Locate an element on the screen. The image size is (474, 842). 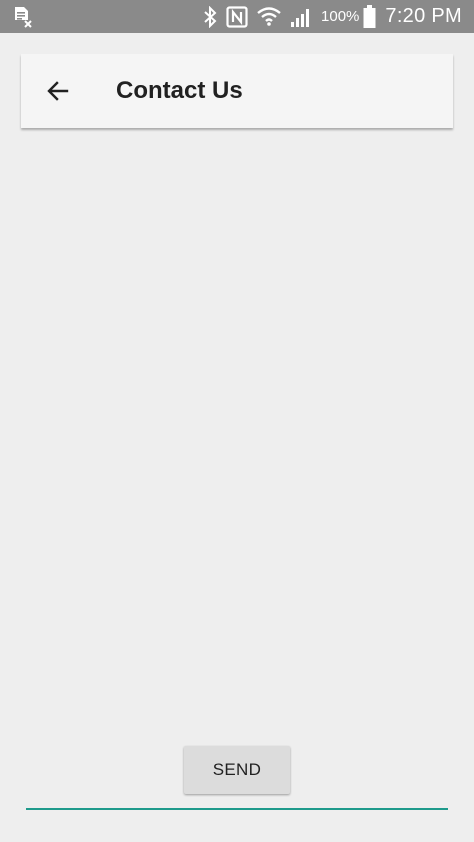
battery-percent: 100% is located at coordinates (340, 16).